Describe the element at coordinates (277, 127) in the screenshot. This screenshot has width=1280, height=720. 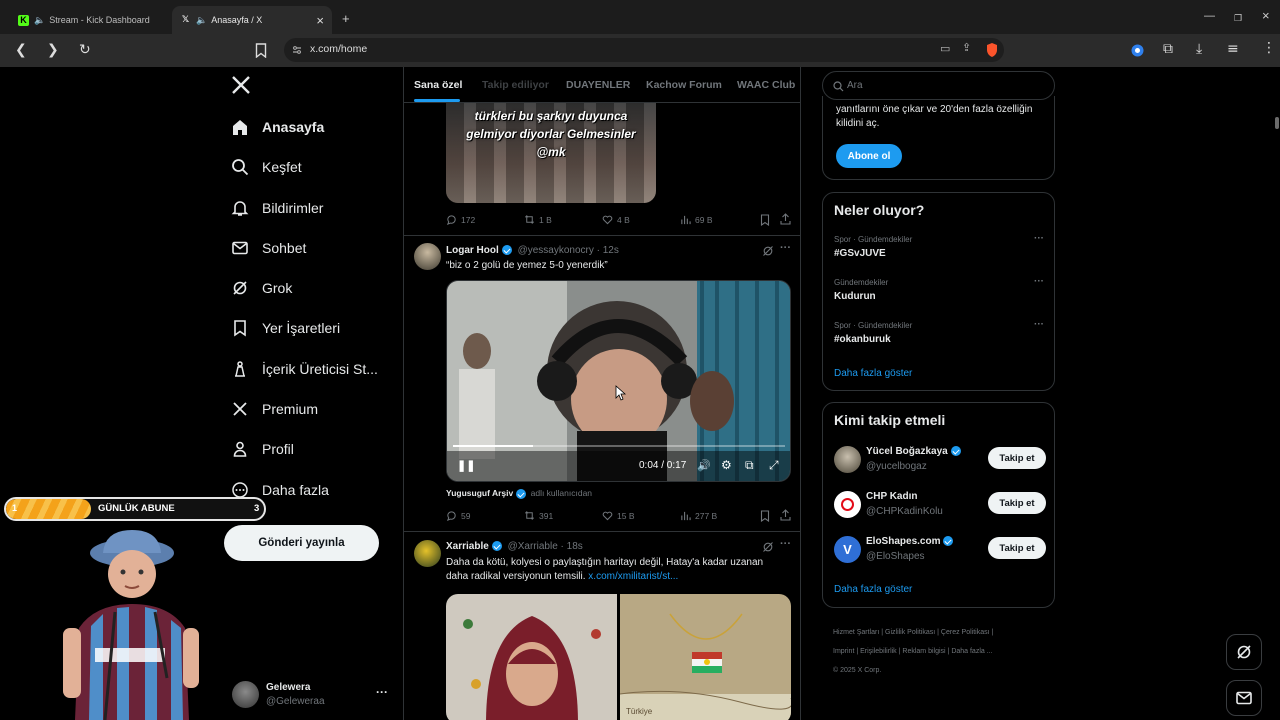
I see `sidebar-item-home: Anasayfa` at that location.